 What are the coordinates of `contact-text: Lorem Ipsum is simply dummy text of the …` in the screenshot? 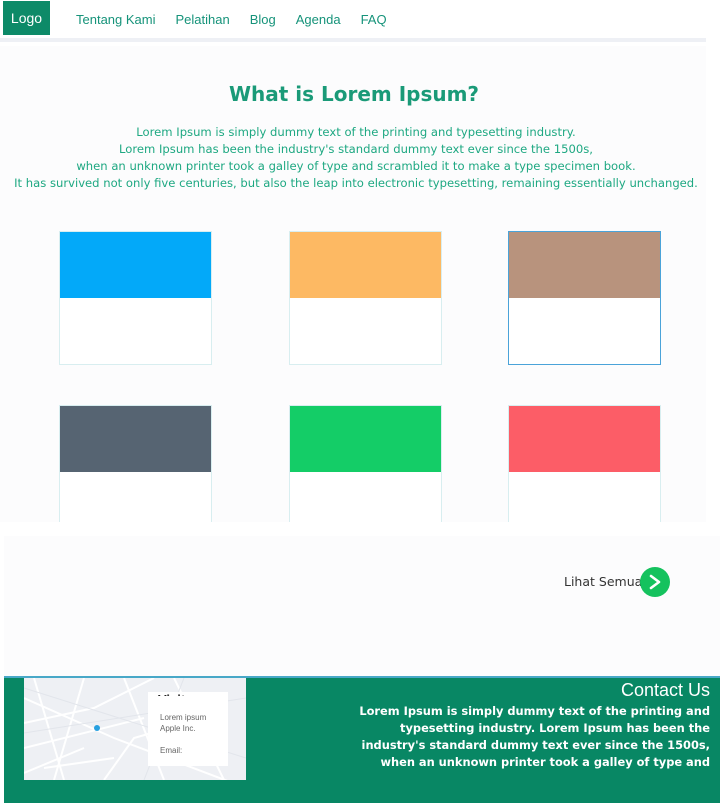 It's located at (534, 736).